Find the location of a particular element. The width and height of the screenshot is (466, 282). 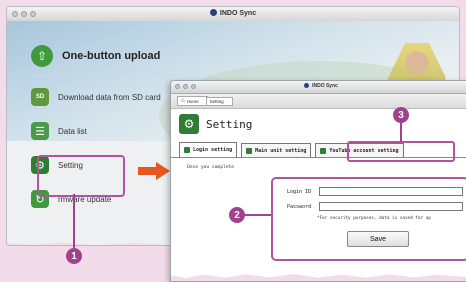

torn-edge is located at coordinates (318, 277).